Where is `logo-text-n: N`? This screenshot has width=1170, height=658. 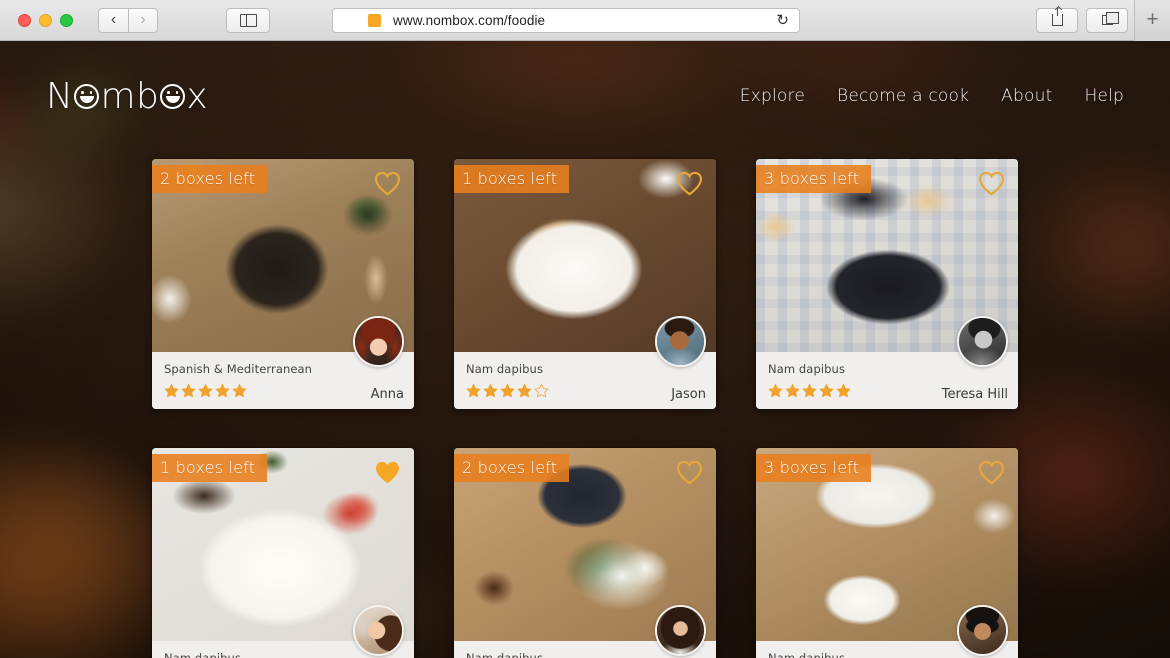
logo-text-n: N is located at coordinates (60, 96).